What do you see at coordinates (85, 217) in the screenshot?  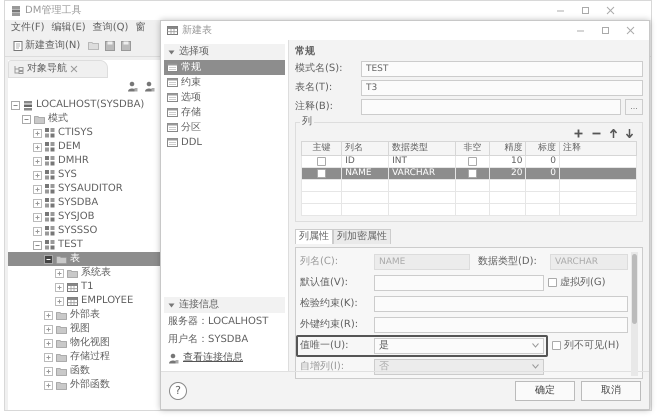 I see `tree-item: SYSJOB` at bounding box center [85, 217].